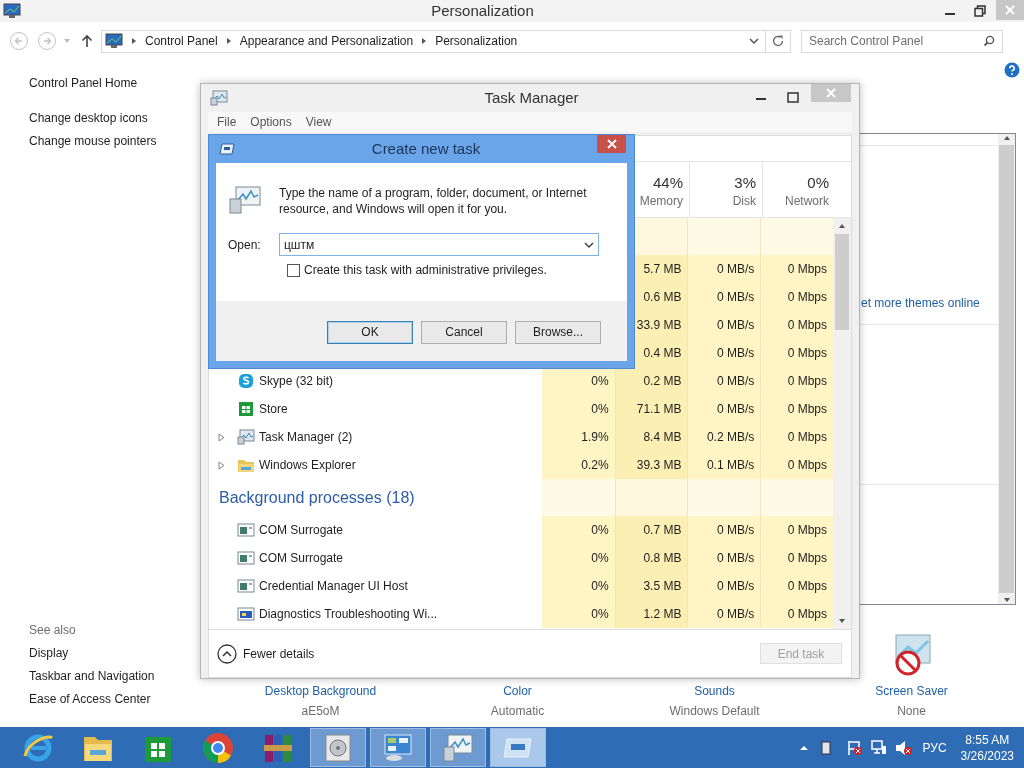 This screenshot has width=1024, height=768. Describe the element at coordinates (307, 465) in the screenshot. I see `process-name: Windows Explorer` at that location.